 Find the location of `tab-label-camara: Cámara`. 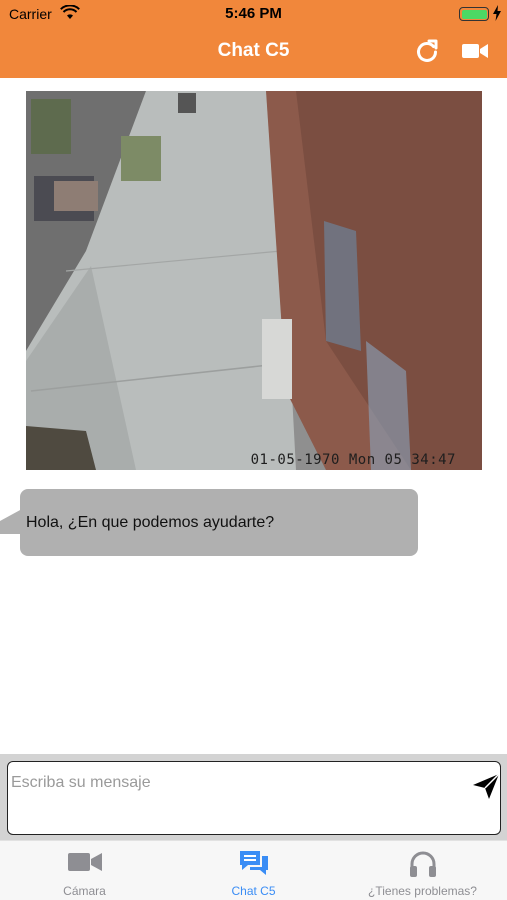

tab-label-camara: Cámara is located at coordinates (84, 891).